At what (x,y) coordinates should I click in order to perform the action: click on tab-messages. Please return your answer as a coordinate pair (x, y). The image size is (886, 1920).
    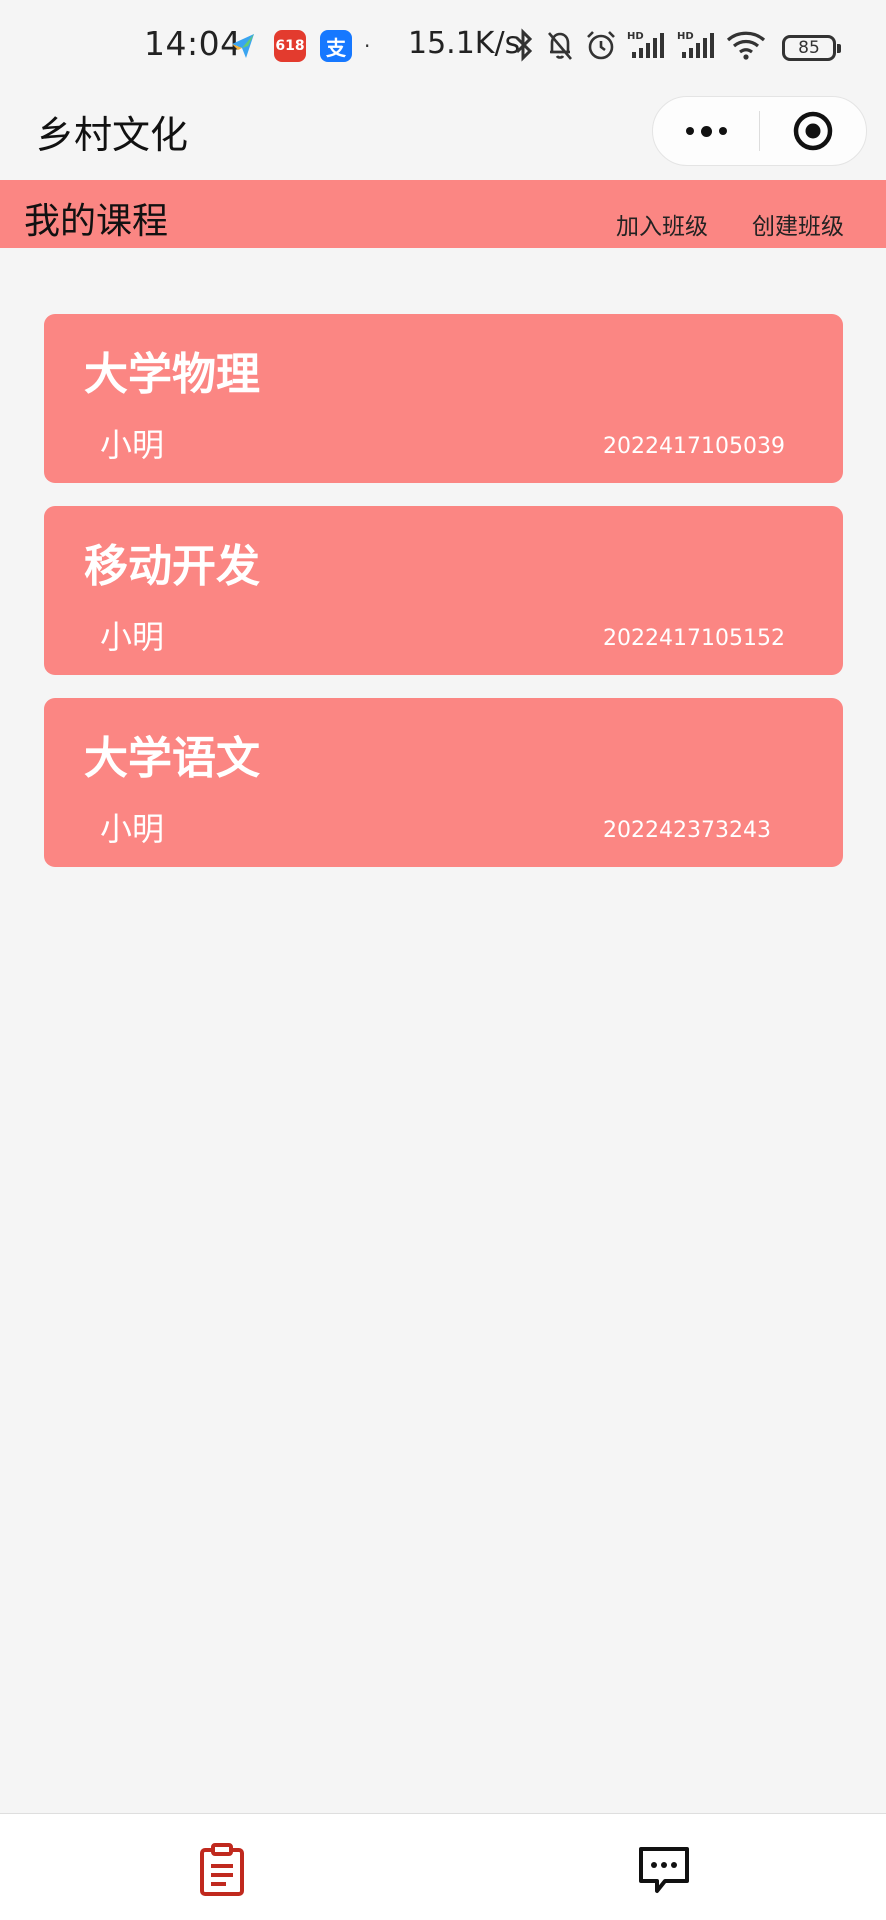
    Looking at the image, I should click on (664, 1870).